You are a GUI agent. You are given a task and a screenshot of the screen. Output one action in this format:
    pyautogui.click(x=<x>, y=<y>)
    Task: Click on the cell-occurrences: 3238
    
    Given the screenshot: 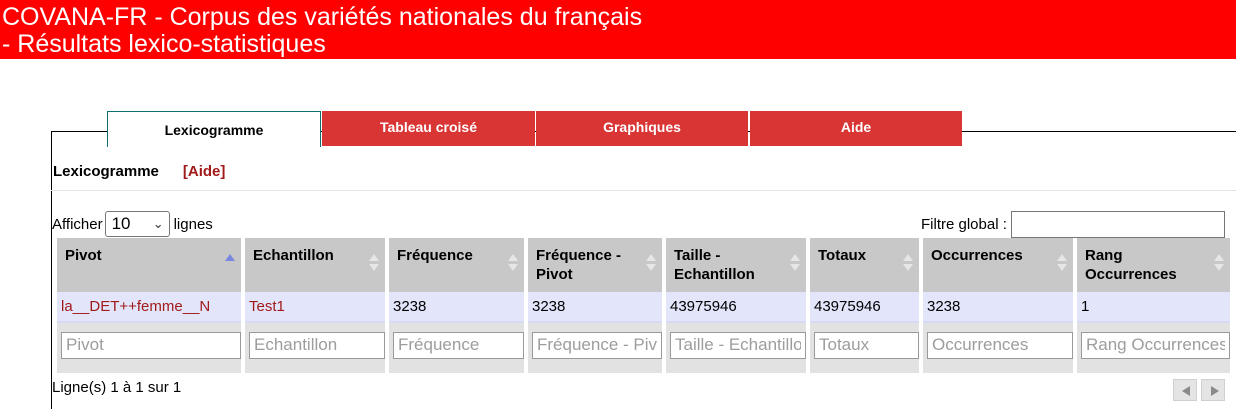 What is the action you would take?
    pyautogui.click(x=998, y=307)
    